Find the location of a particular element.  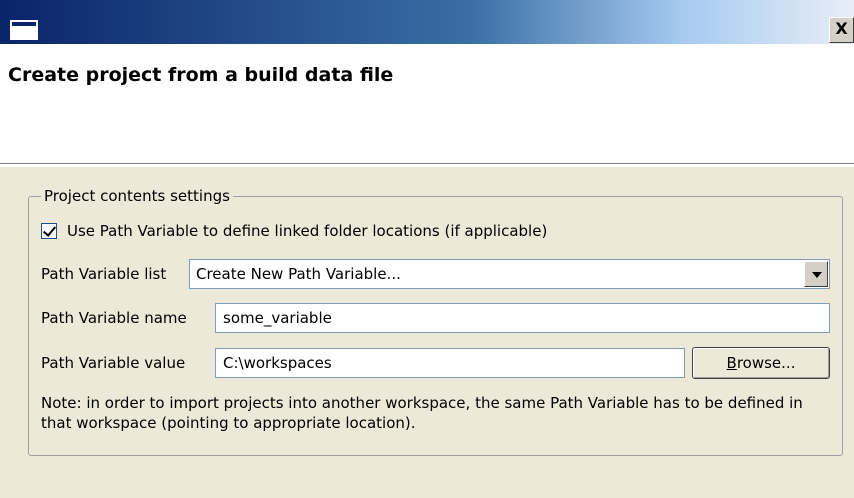

browse-mnemonic: B is located at coordinates (731, 363).